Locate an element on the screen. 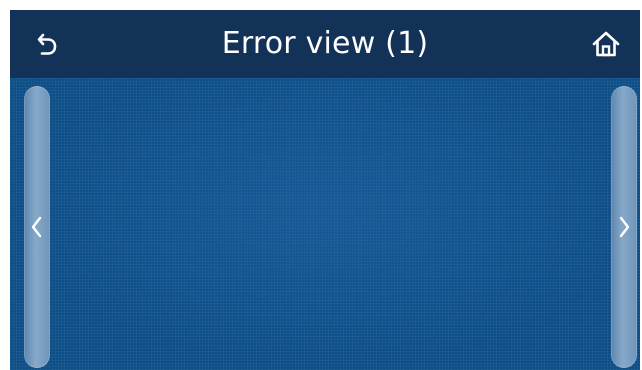 The height and width of the screenshot is (370, 642). next-page-button is located at coordinates (624, 227).